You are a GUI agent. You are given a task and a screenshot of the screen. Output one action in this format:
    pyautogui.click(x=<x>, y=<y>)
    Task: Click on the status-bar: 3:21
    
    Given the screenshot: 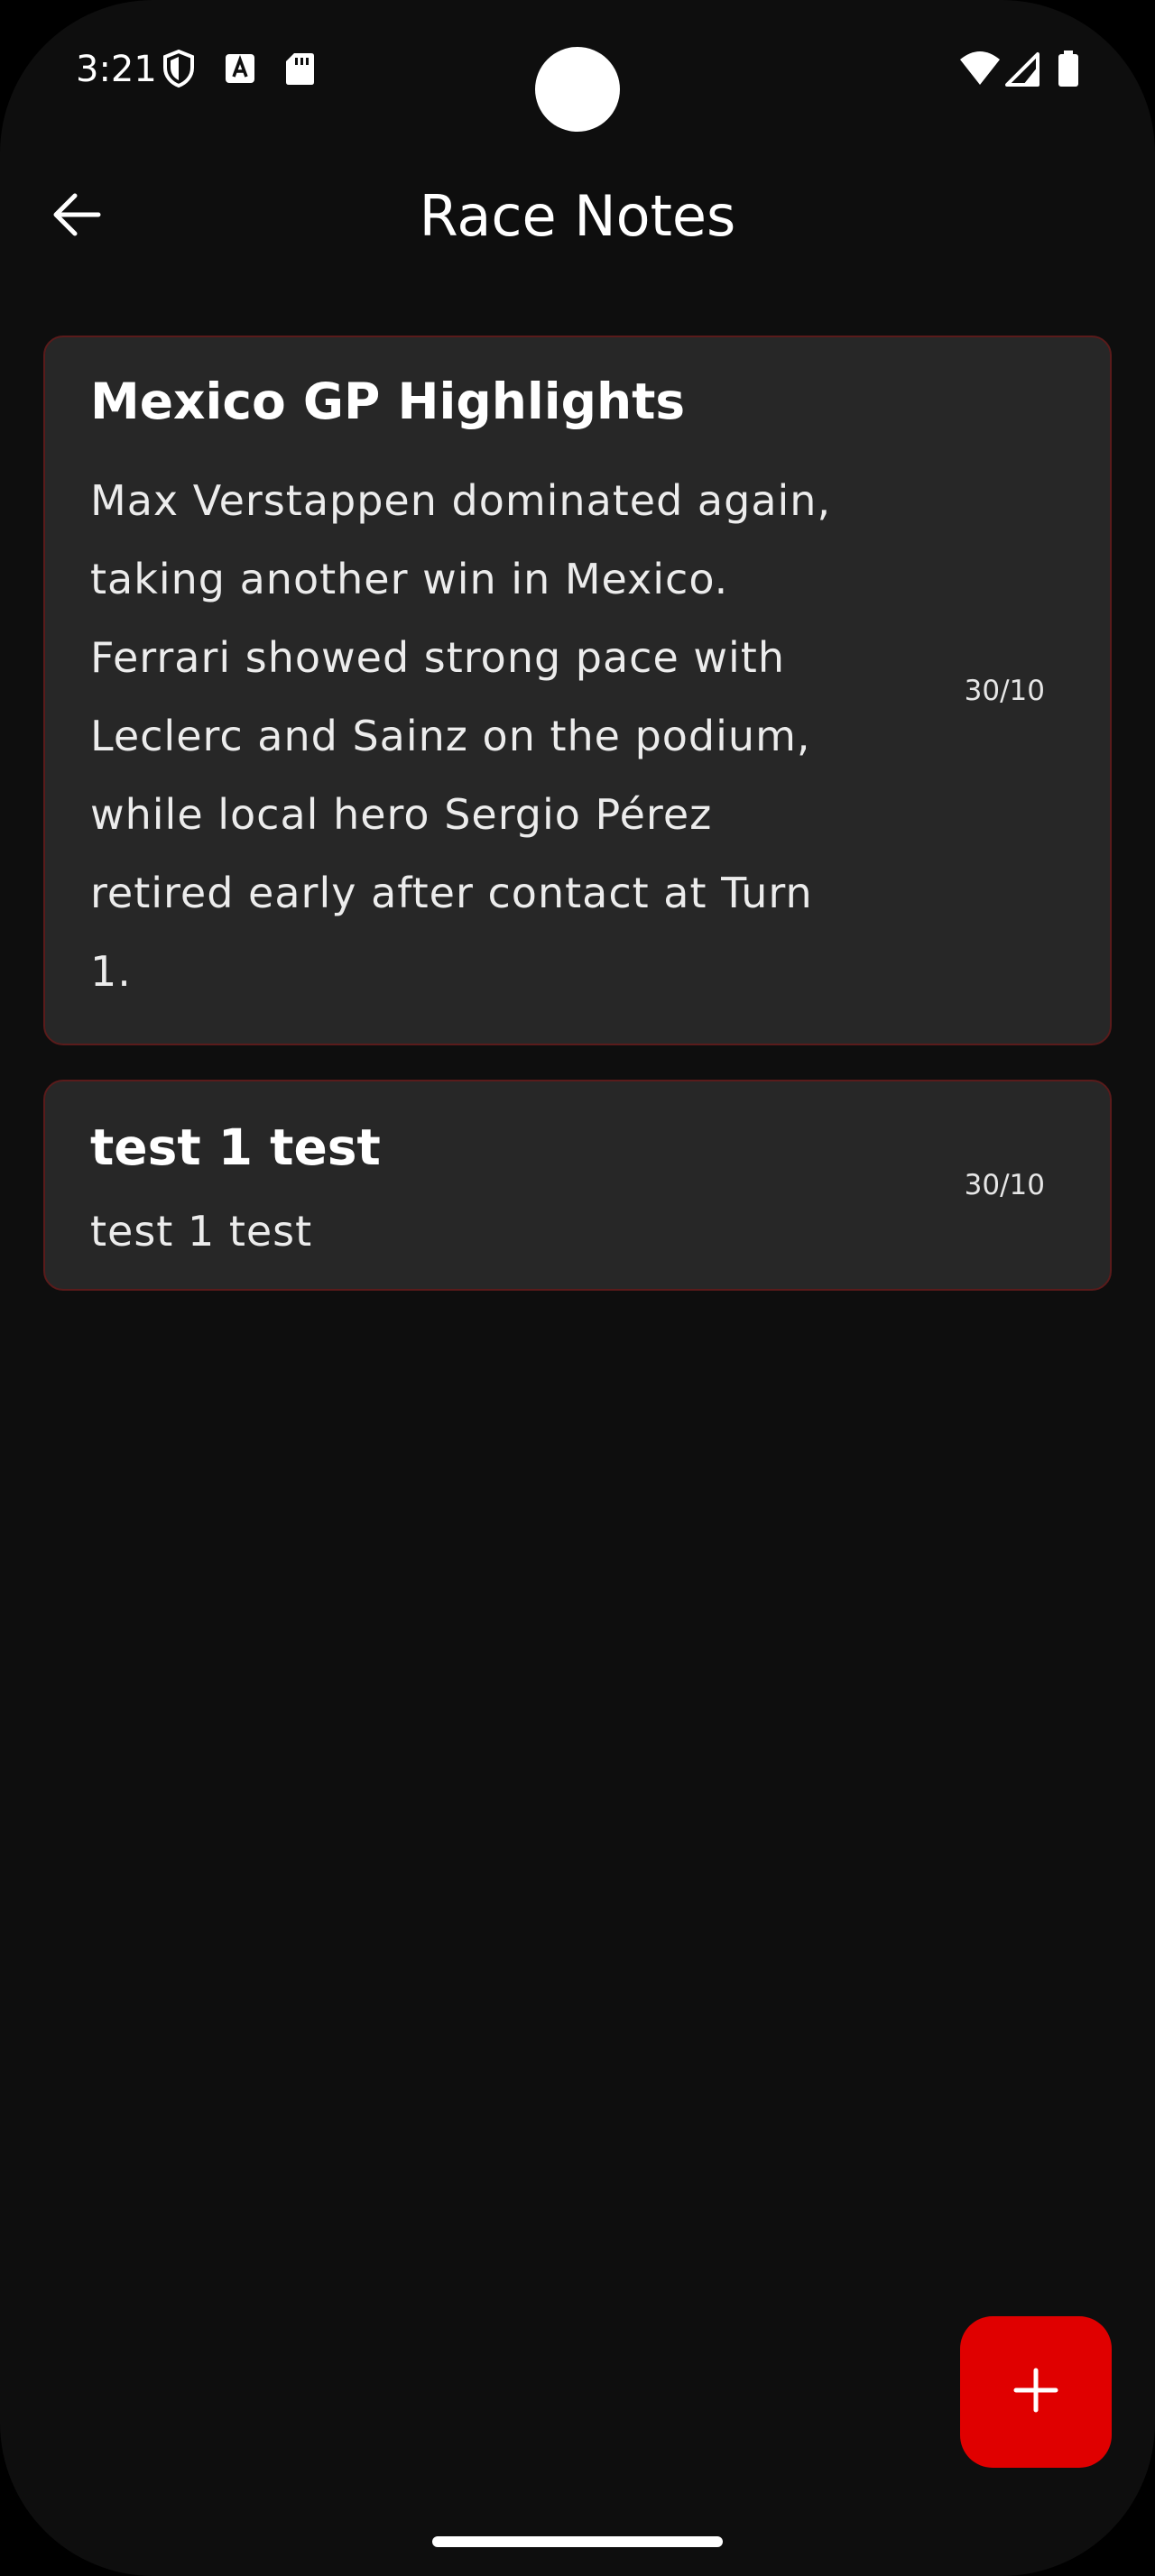 What is the action you would take?
    pyautogui.click(x=577, y=72)
    